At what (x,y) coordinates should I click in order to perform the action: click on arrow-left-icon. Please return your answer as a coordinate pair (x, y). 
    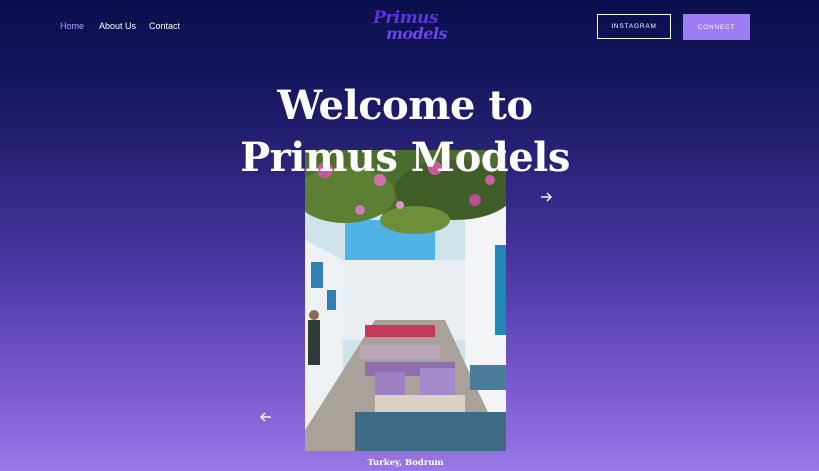
    Looking at the image, I should click on (265, 417).